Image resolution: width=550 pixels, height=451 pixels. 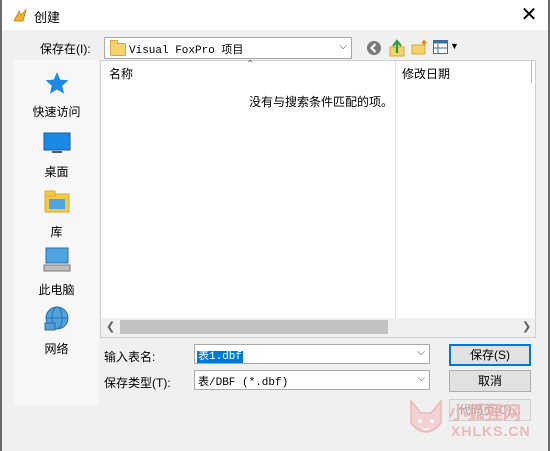 I want to click on this-pc-icon, so click(x=56, y=259).